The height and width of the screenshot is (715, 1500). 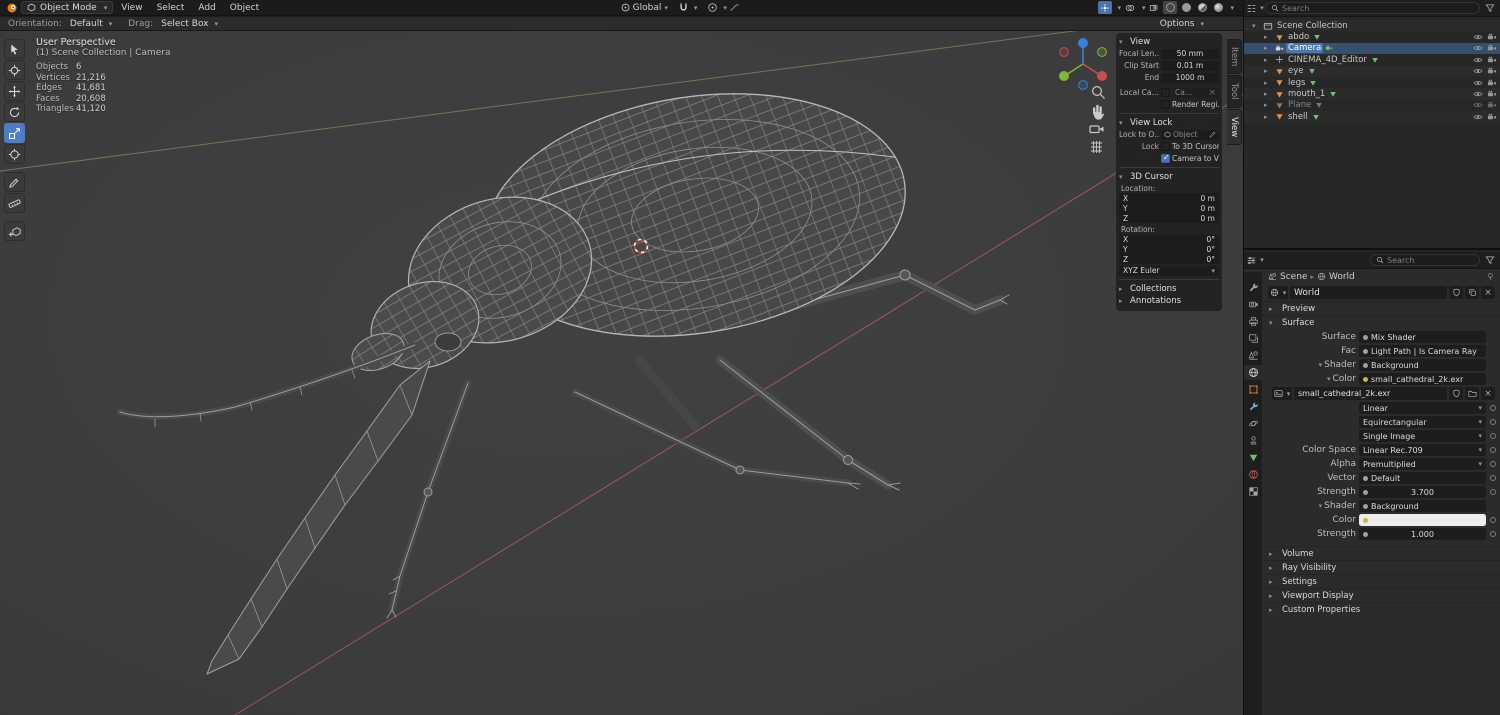 What do you see at coordinates (1381, 322) in the screenshot?
I see `surface-section-header: Surface` at bounding box center [1381, 322].